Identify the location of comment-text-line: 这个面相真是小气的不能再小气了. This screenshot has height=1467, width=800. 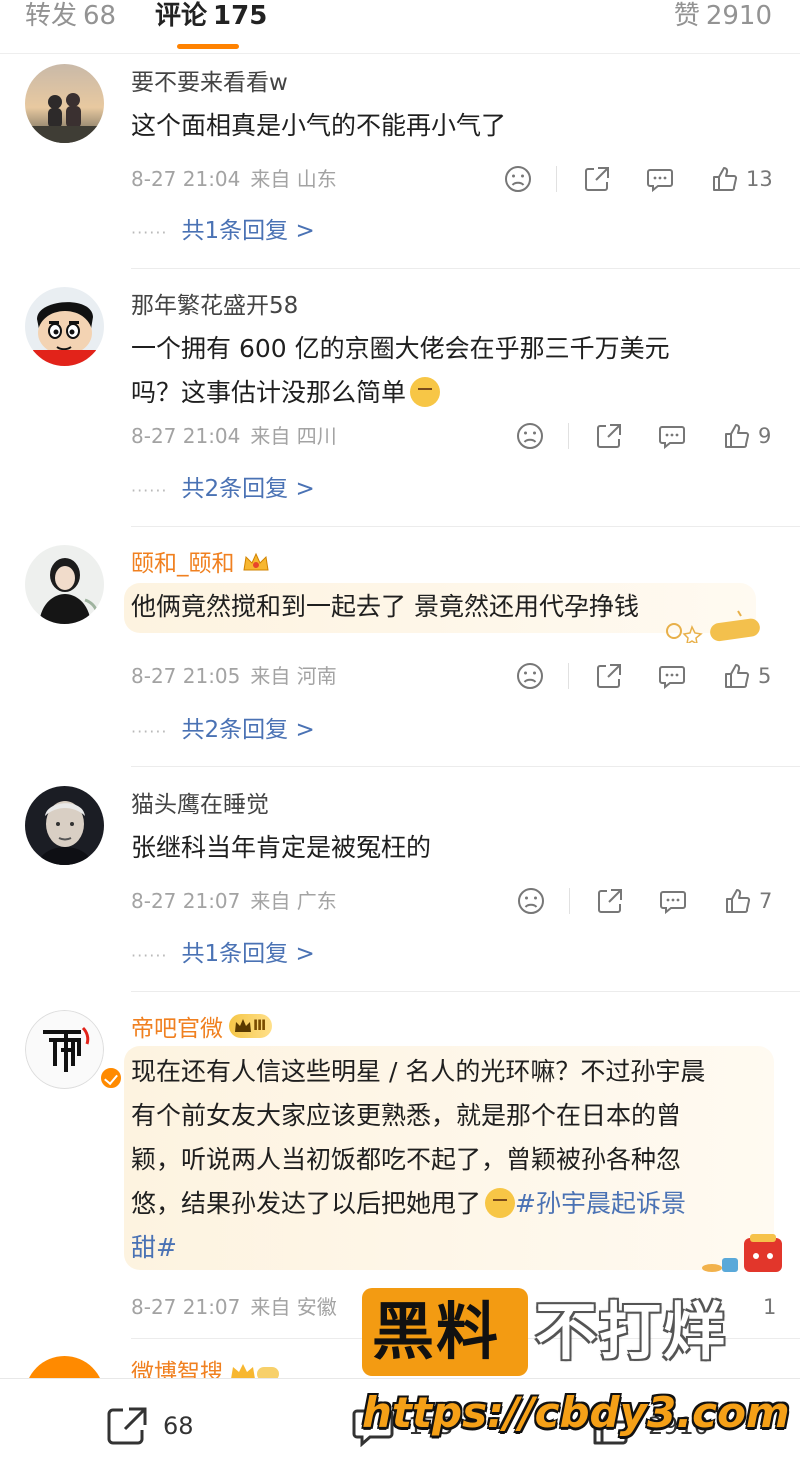
(319, 125).